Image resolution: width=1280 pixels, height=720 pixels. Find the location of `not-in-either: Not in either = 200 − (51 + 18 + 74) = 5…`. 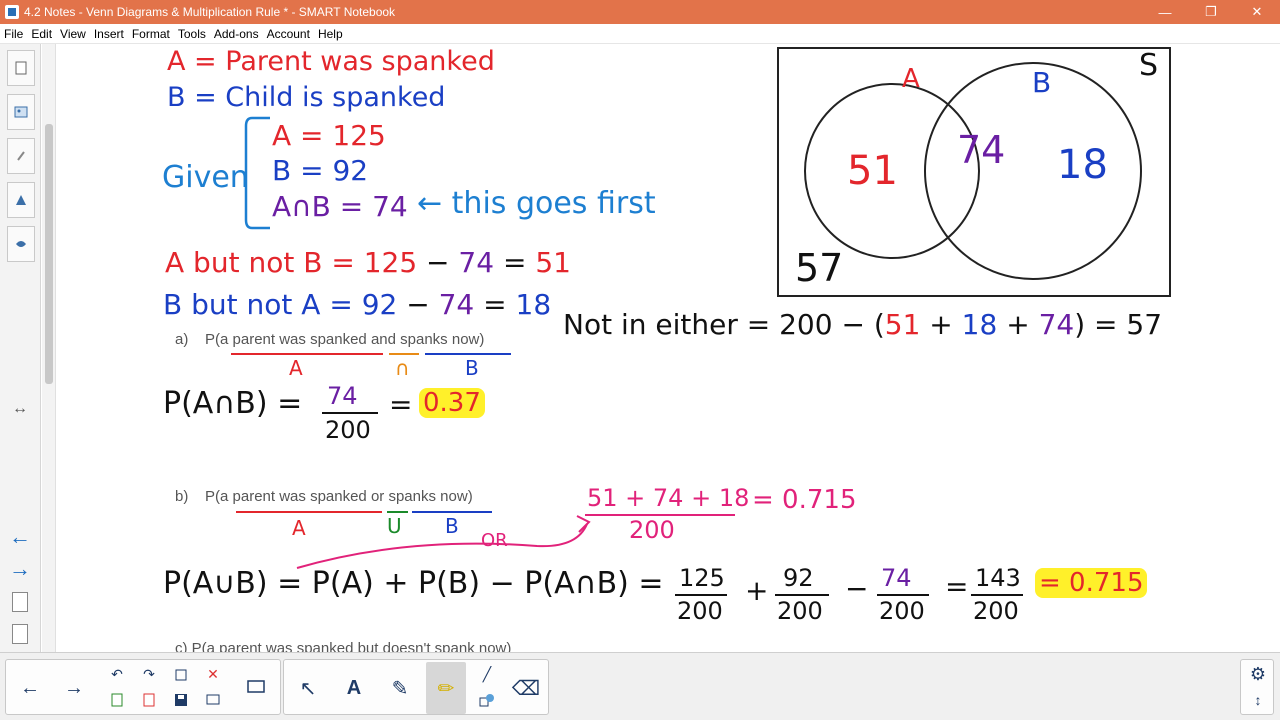

not-in-either: Not in either = 200 − (51 + 18 + 74) = 5… is located at coordinates (863, 324).